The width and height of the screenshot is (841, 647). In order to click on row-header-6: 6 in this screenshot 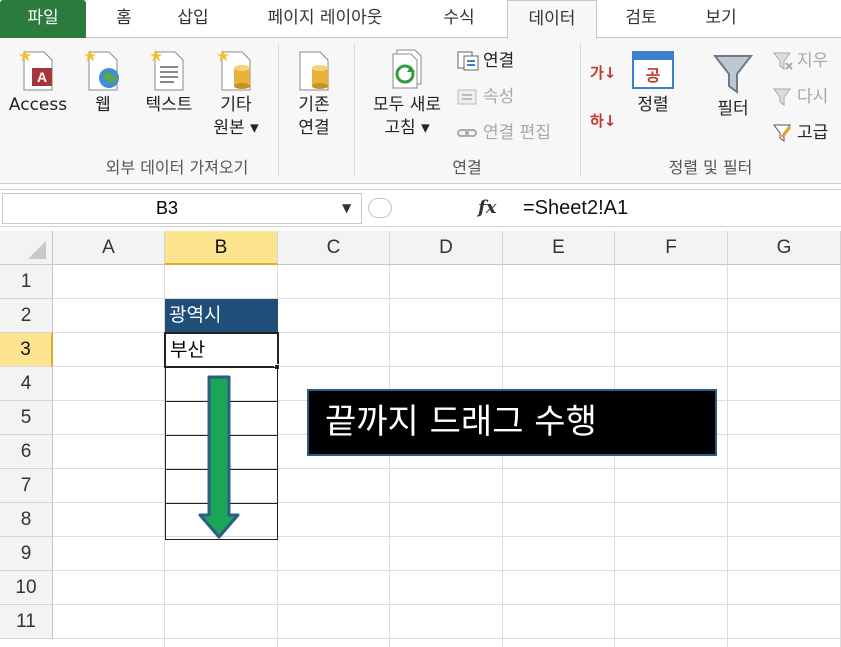, I will do `click(26, 452)`.